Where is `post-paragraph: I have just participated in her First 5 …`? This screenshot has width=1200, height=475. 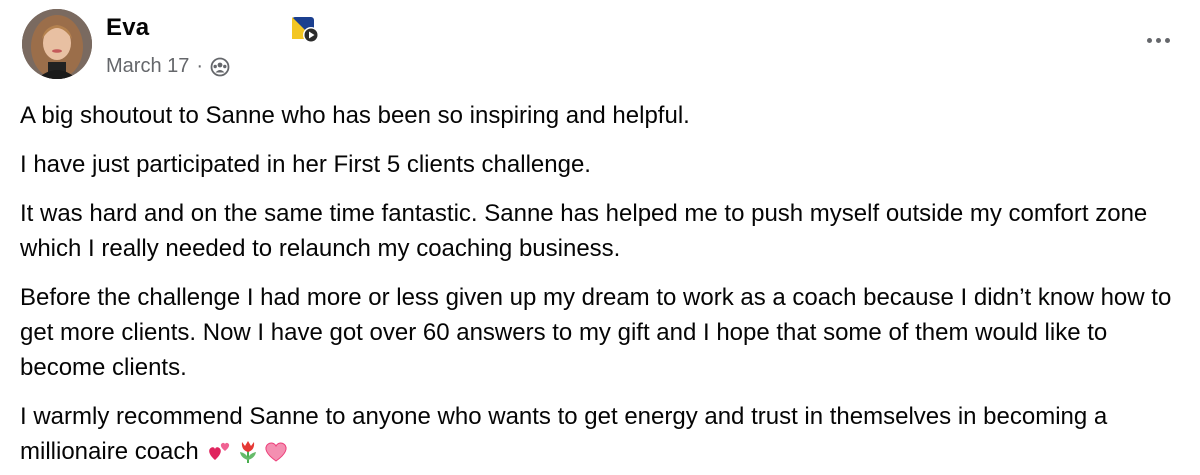 post-paragraph: I have just participated in her First 5 … is located at coordinates (305, 164).